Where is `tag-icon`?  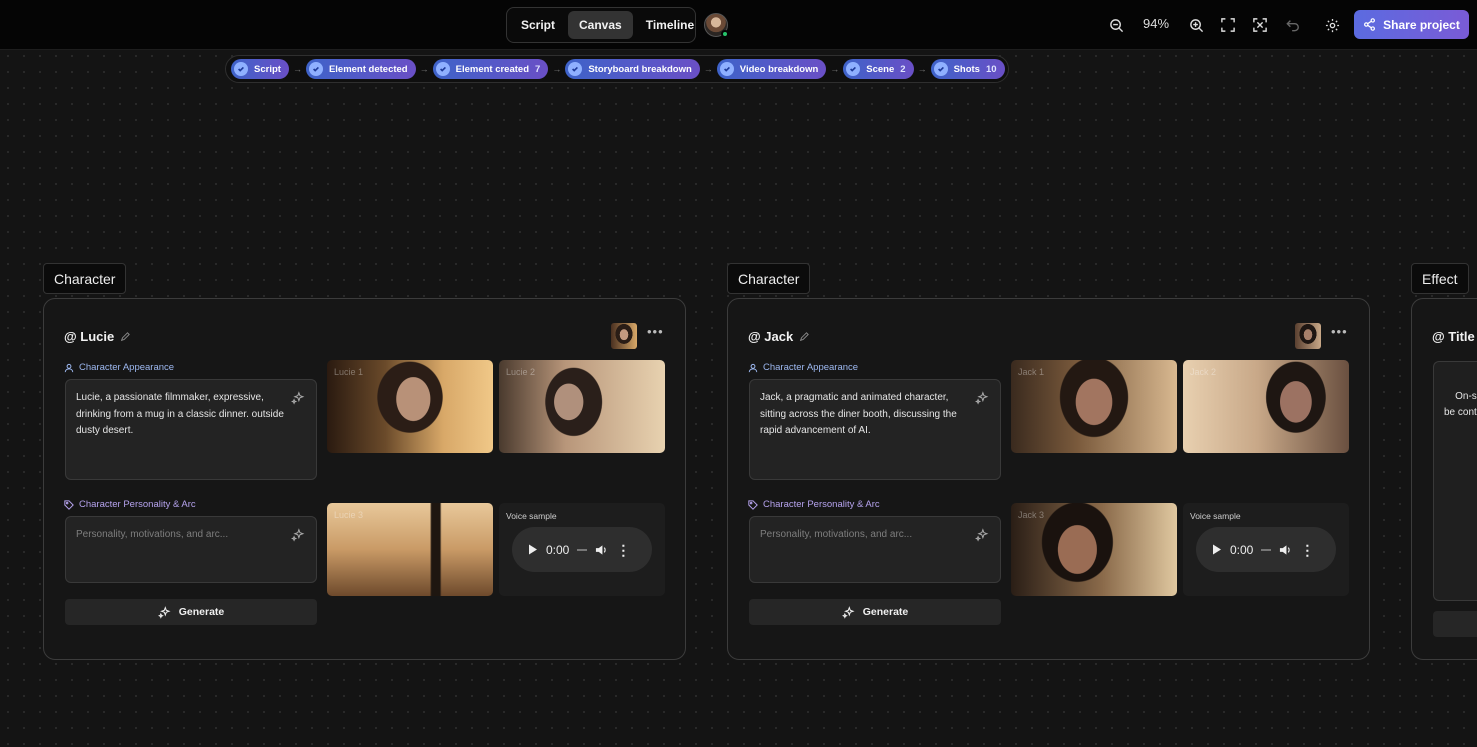
tag-icon is located at coordinates (753, 504).